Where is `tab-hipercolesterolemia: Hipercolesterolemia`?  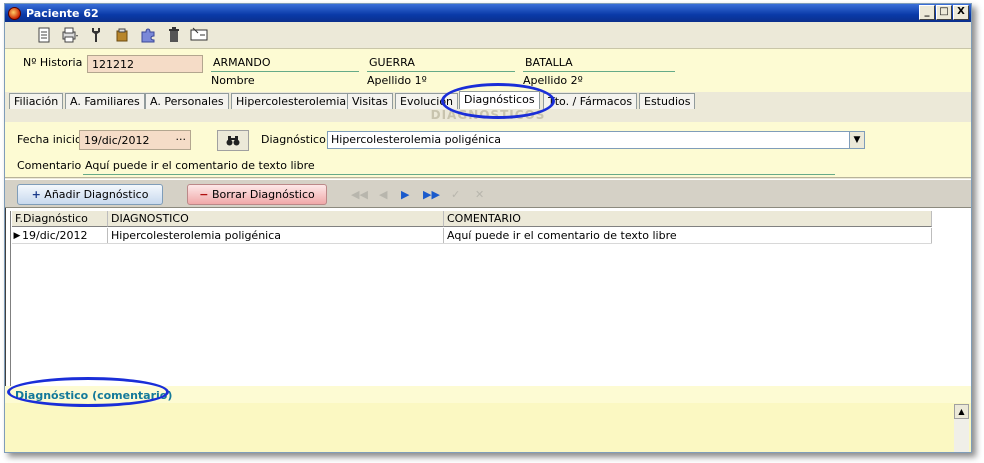
tab-hipercolesterolemia: Hipercolesterolemia is located at coordinates (291, 101).